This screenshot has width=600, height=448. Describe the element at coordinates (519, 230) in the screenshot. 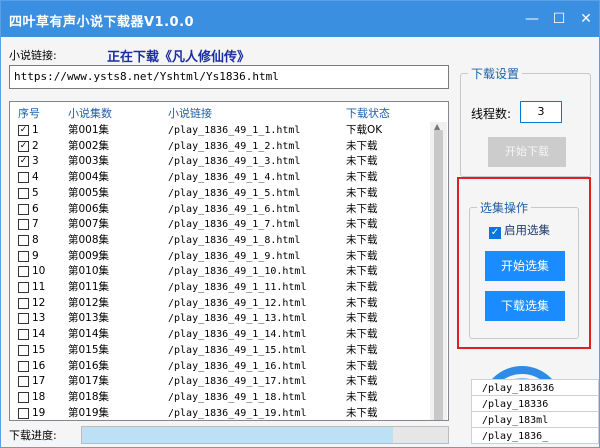

I see `enable-selection-checkbox: ✓ 启用选集` at that location.